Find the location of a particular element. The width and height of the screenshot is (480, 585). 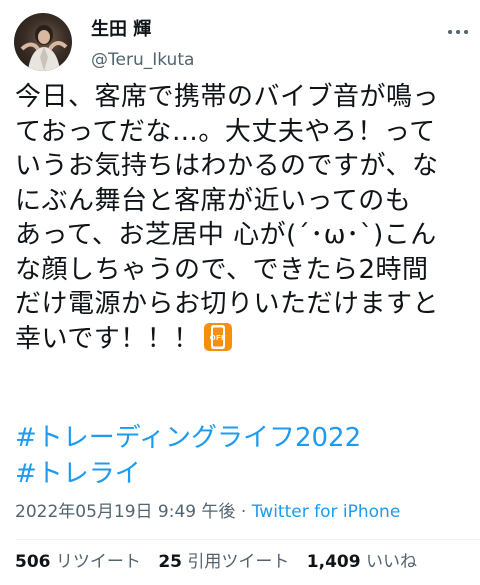

avatar is located at coordinates (43, 42).